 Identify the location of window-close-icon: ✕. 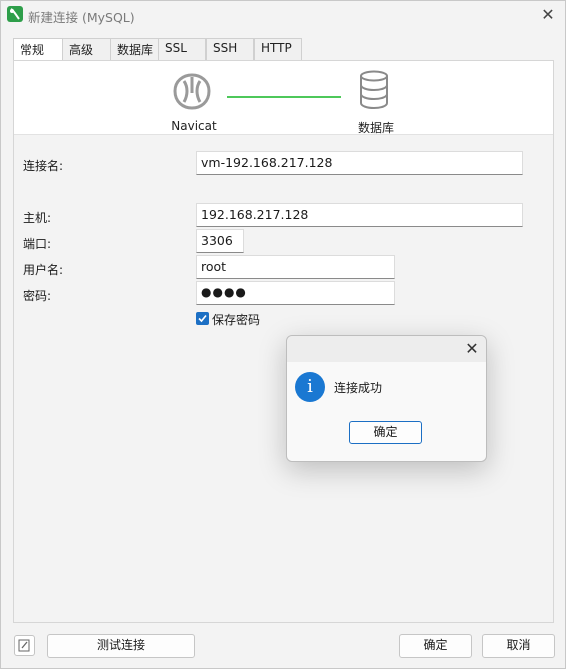
(548, 15).